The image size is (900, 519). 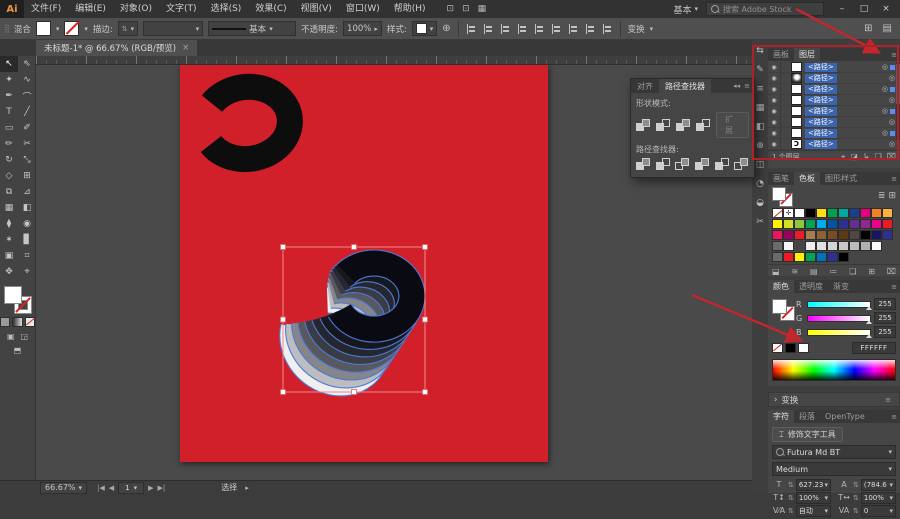 I want to click on merge-icon, so click(x=682, y=164).